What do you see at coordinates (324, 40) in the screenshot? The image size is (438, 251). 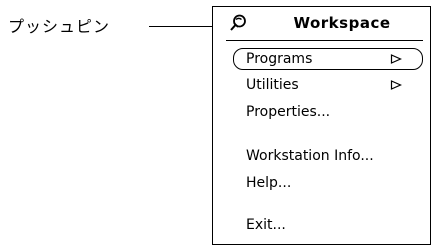 I see `title-divider` at bounding box center [324, 40].